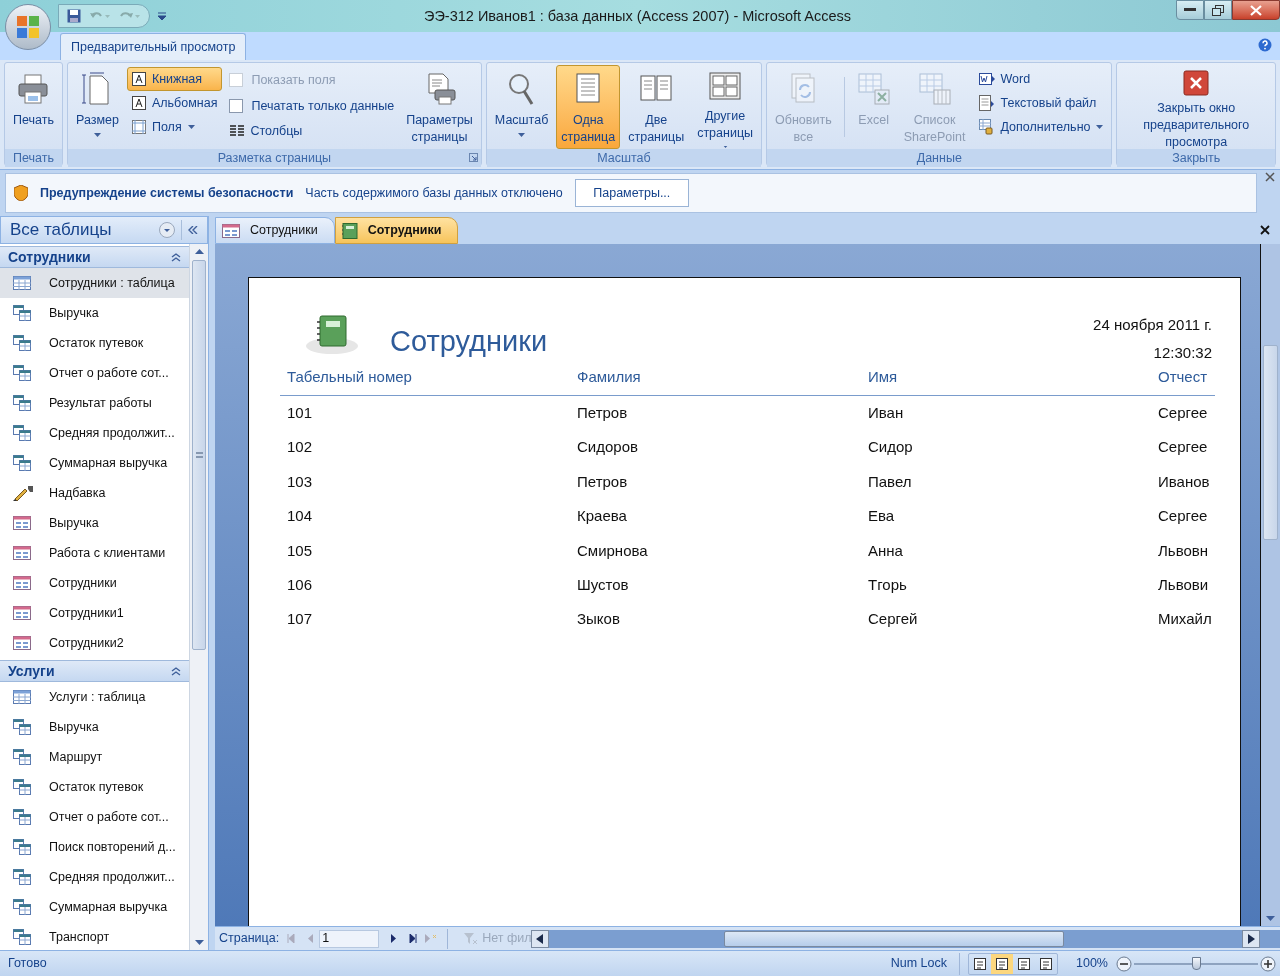 Image resolution: width=1280 pixels, height=976 pixels. Describe the element at coordinates (94, 283) in the screenshot. I see `navigation-item: Сотрудники : таблица` at that location.